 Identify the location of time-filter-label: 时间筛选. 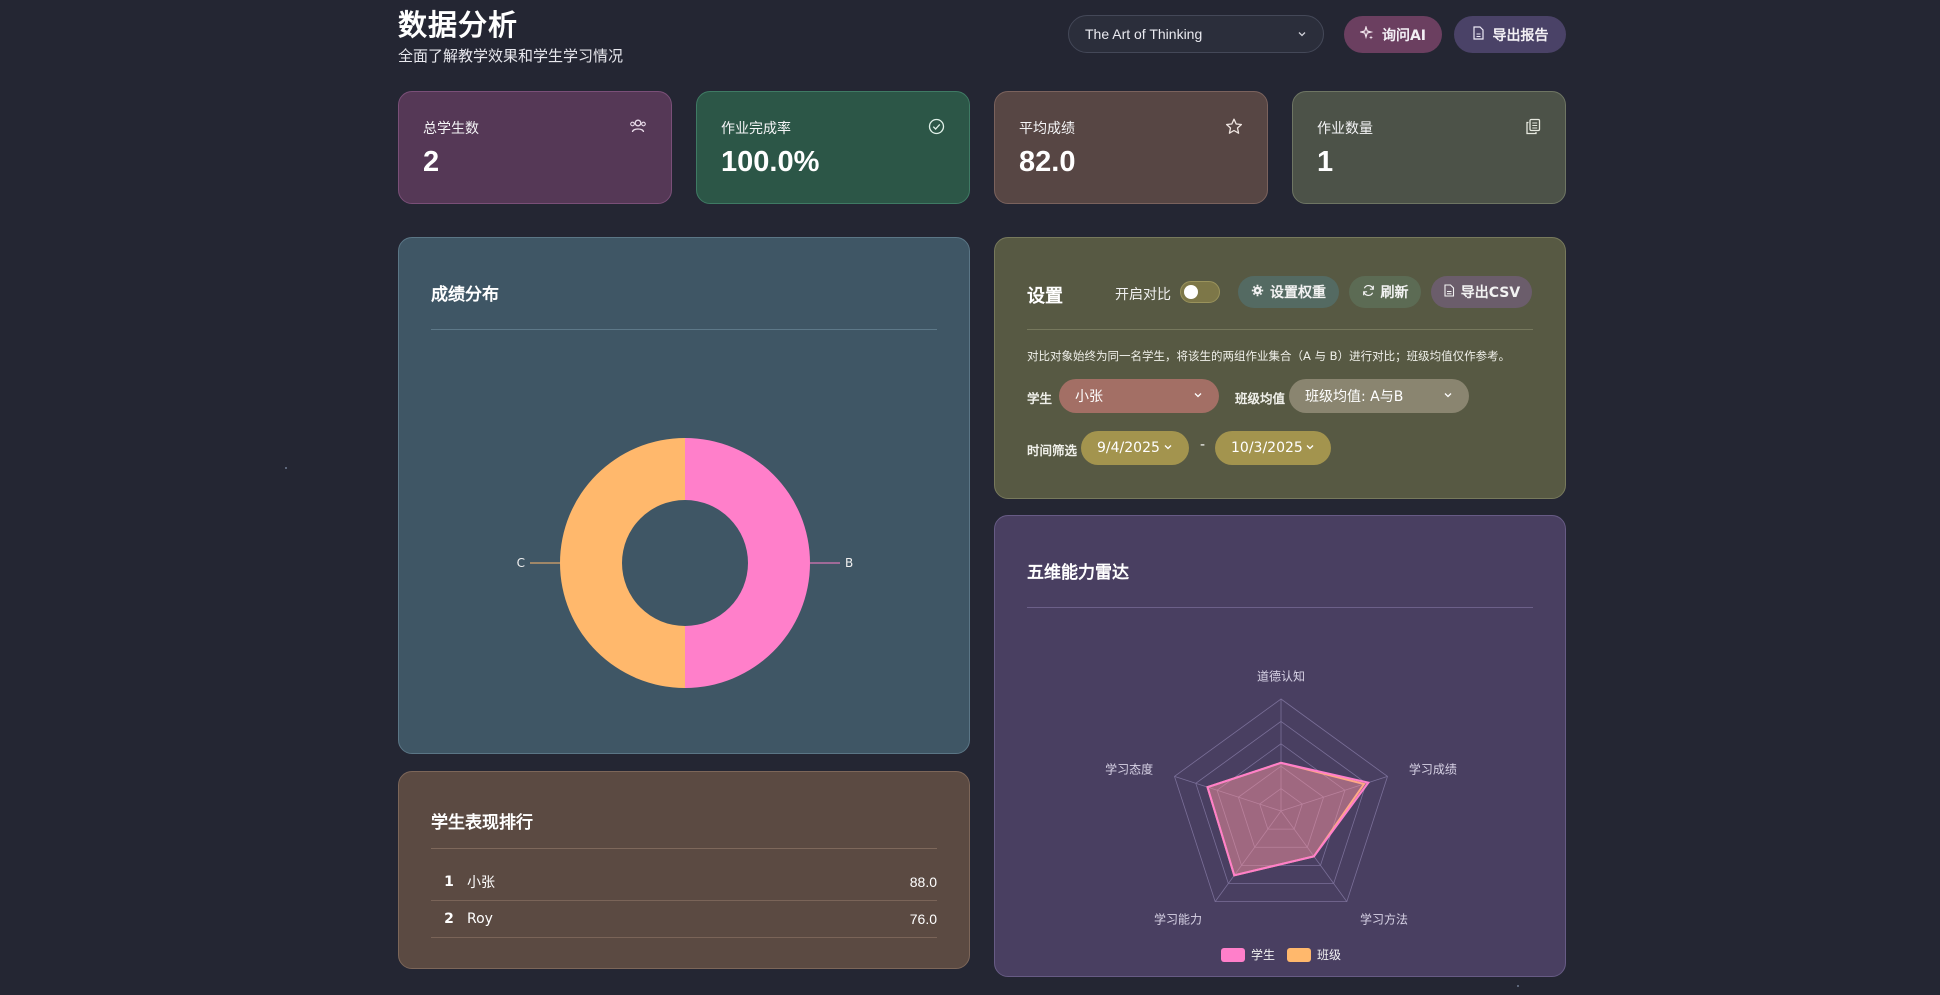
(1052, 450).